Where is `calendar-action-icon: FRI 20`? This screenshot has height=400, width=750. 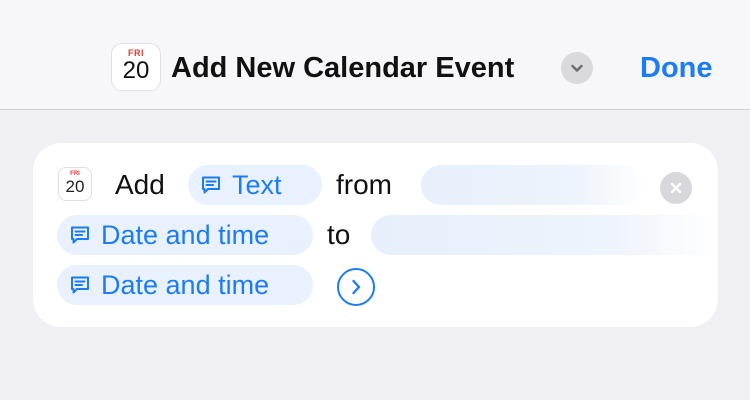 calendar-action-icon: FRI 20 is located at coordinates (75, 184).